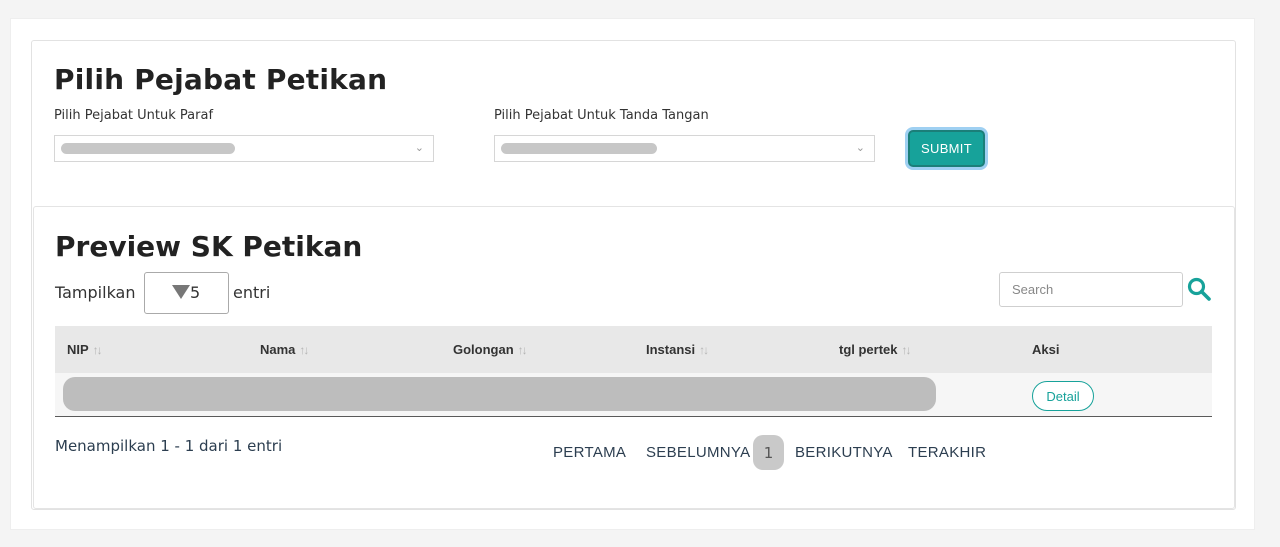 The image size is (1280, 547). Describe the element at coordinates (148, 148) in the screenshot. I see `paraf-selected-value-redacted` at that location.